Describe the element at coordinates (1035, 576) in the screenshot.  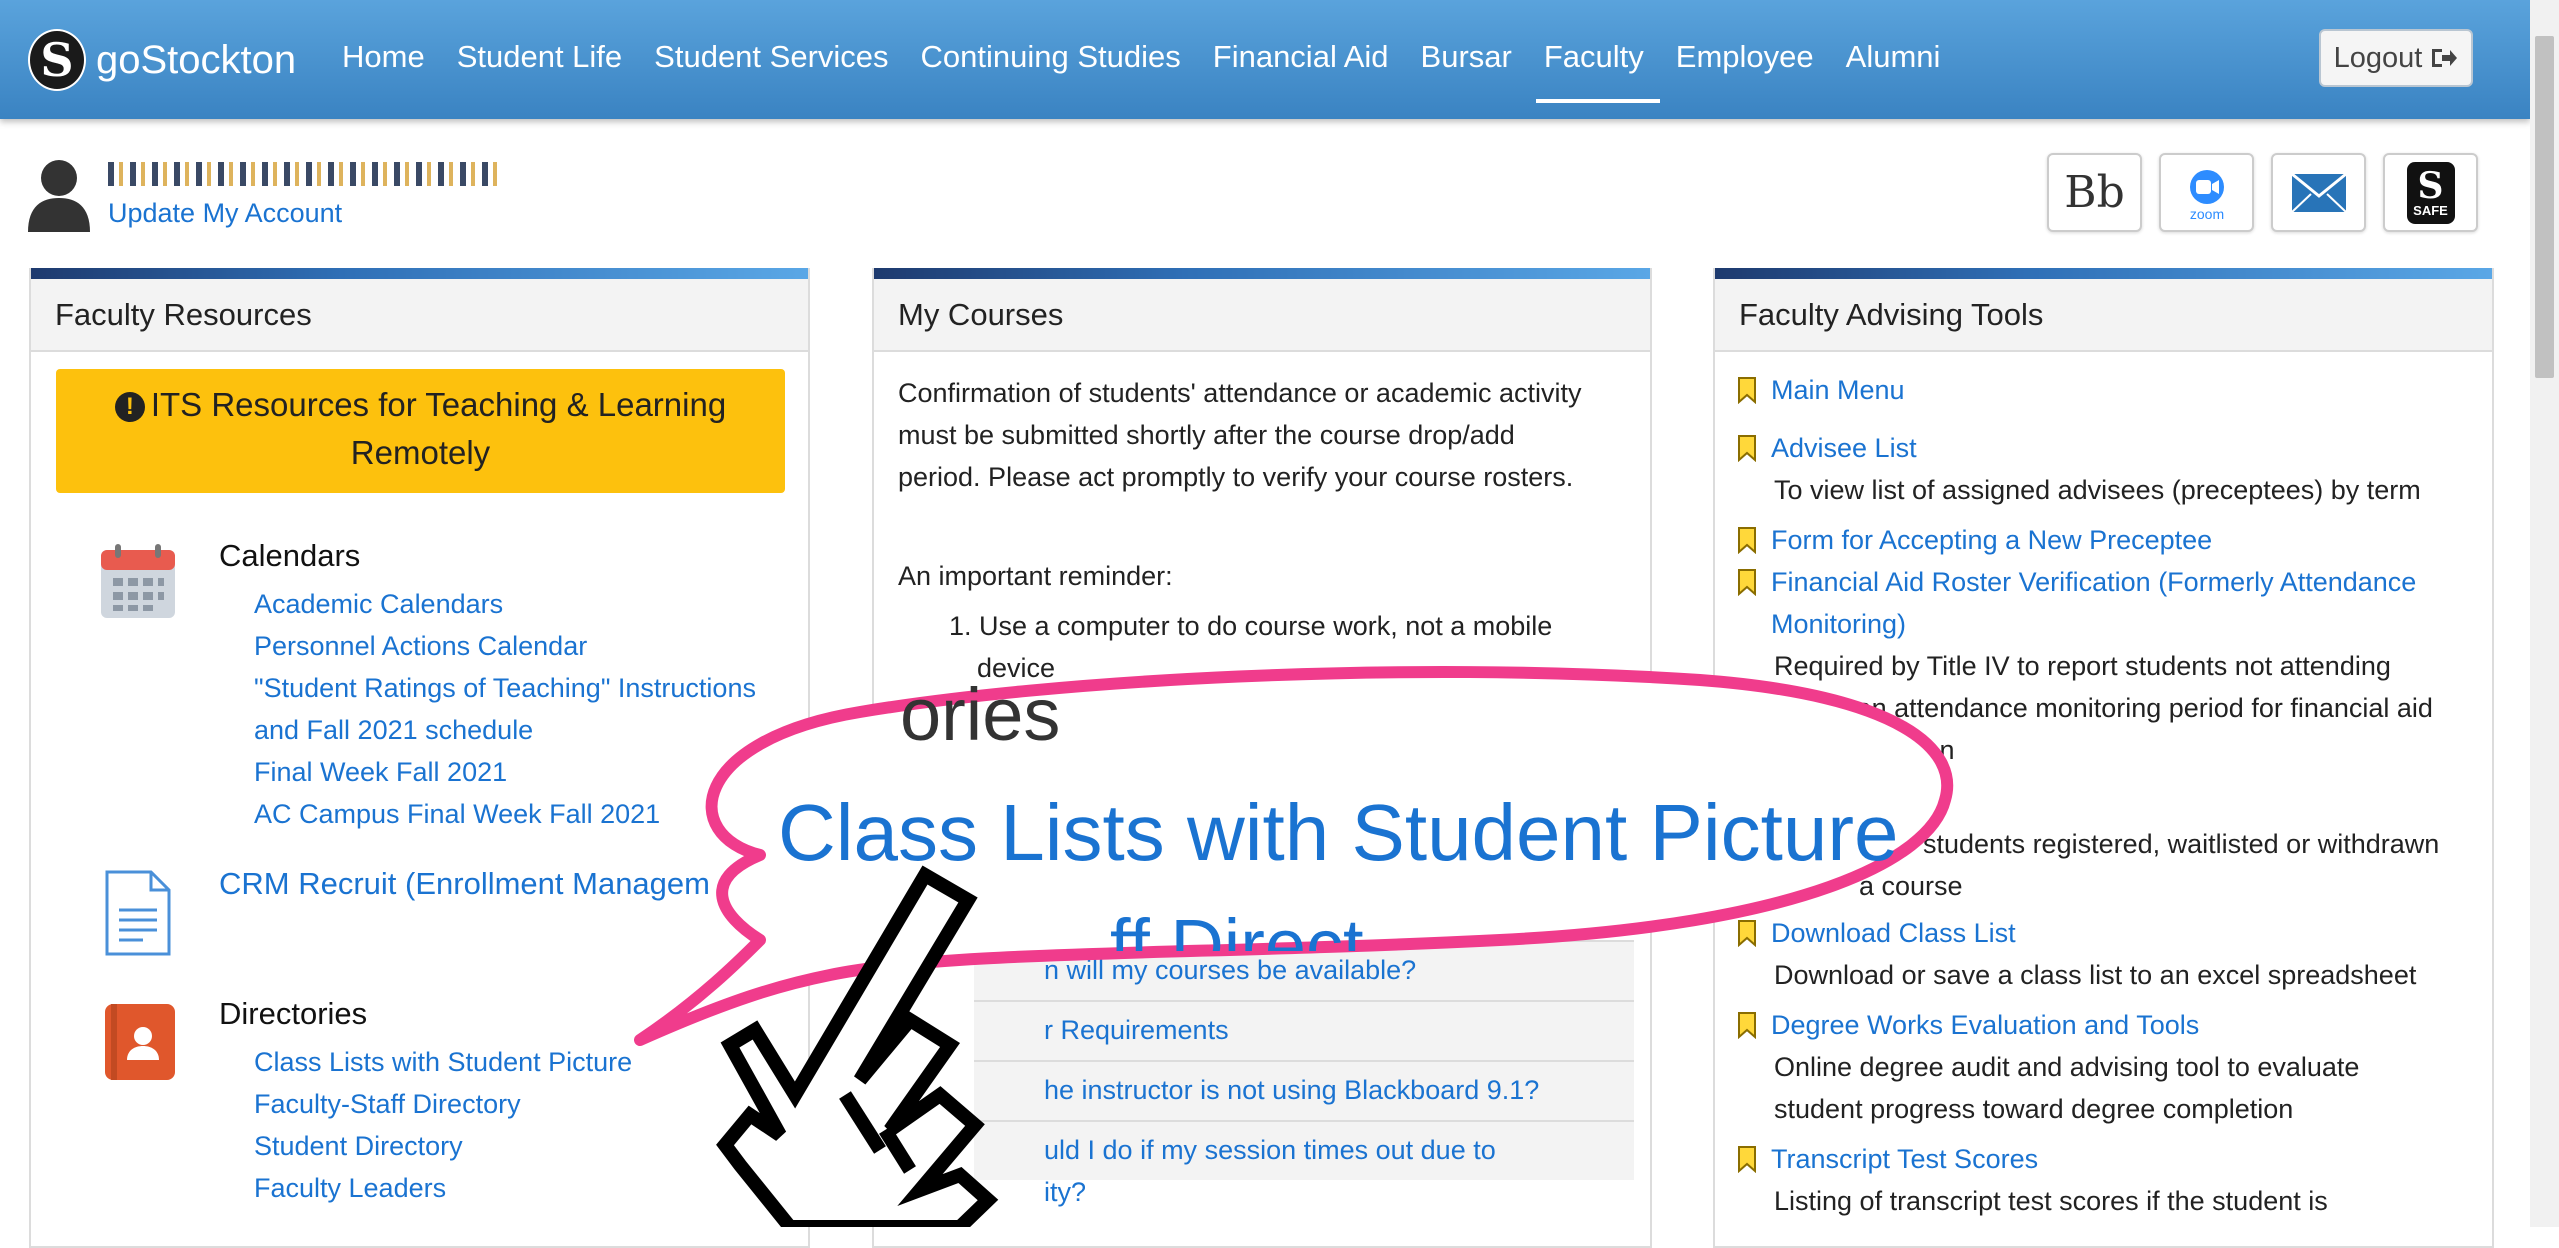
I see `reminder-label: An important reminder:` at that location.